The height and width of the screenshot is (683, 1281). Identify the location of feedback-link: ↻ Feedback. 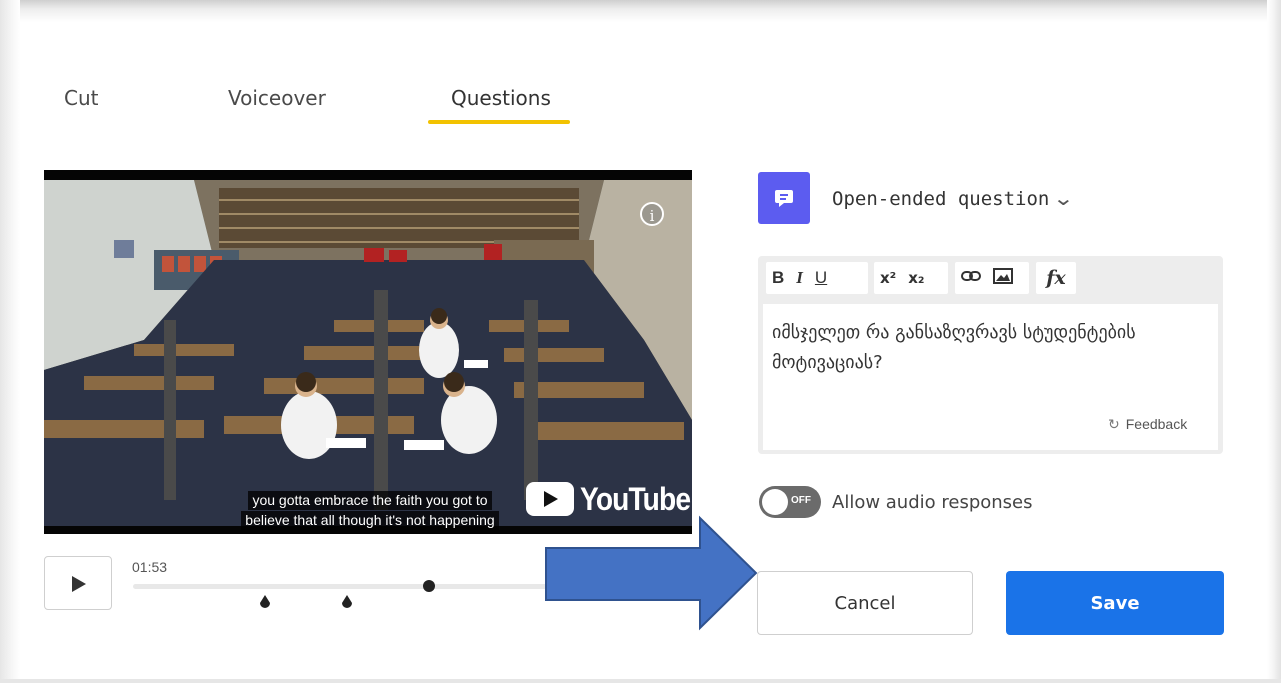
(1147, 424).